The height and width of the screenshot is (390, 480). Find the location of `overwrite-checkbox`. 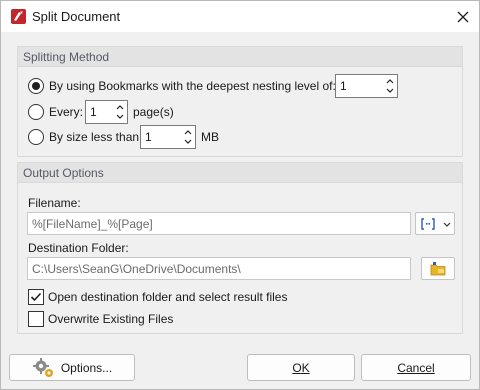

overwrite-checkbox is located at coordinates (36, 319).